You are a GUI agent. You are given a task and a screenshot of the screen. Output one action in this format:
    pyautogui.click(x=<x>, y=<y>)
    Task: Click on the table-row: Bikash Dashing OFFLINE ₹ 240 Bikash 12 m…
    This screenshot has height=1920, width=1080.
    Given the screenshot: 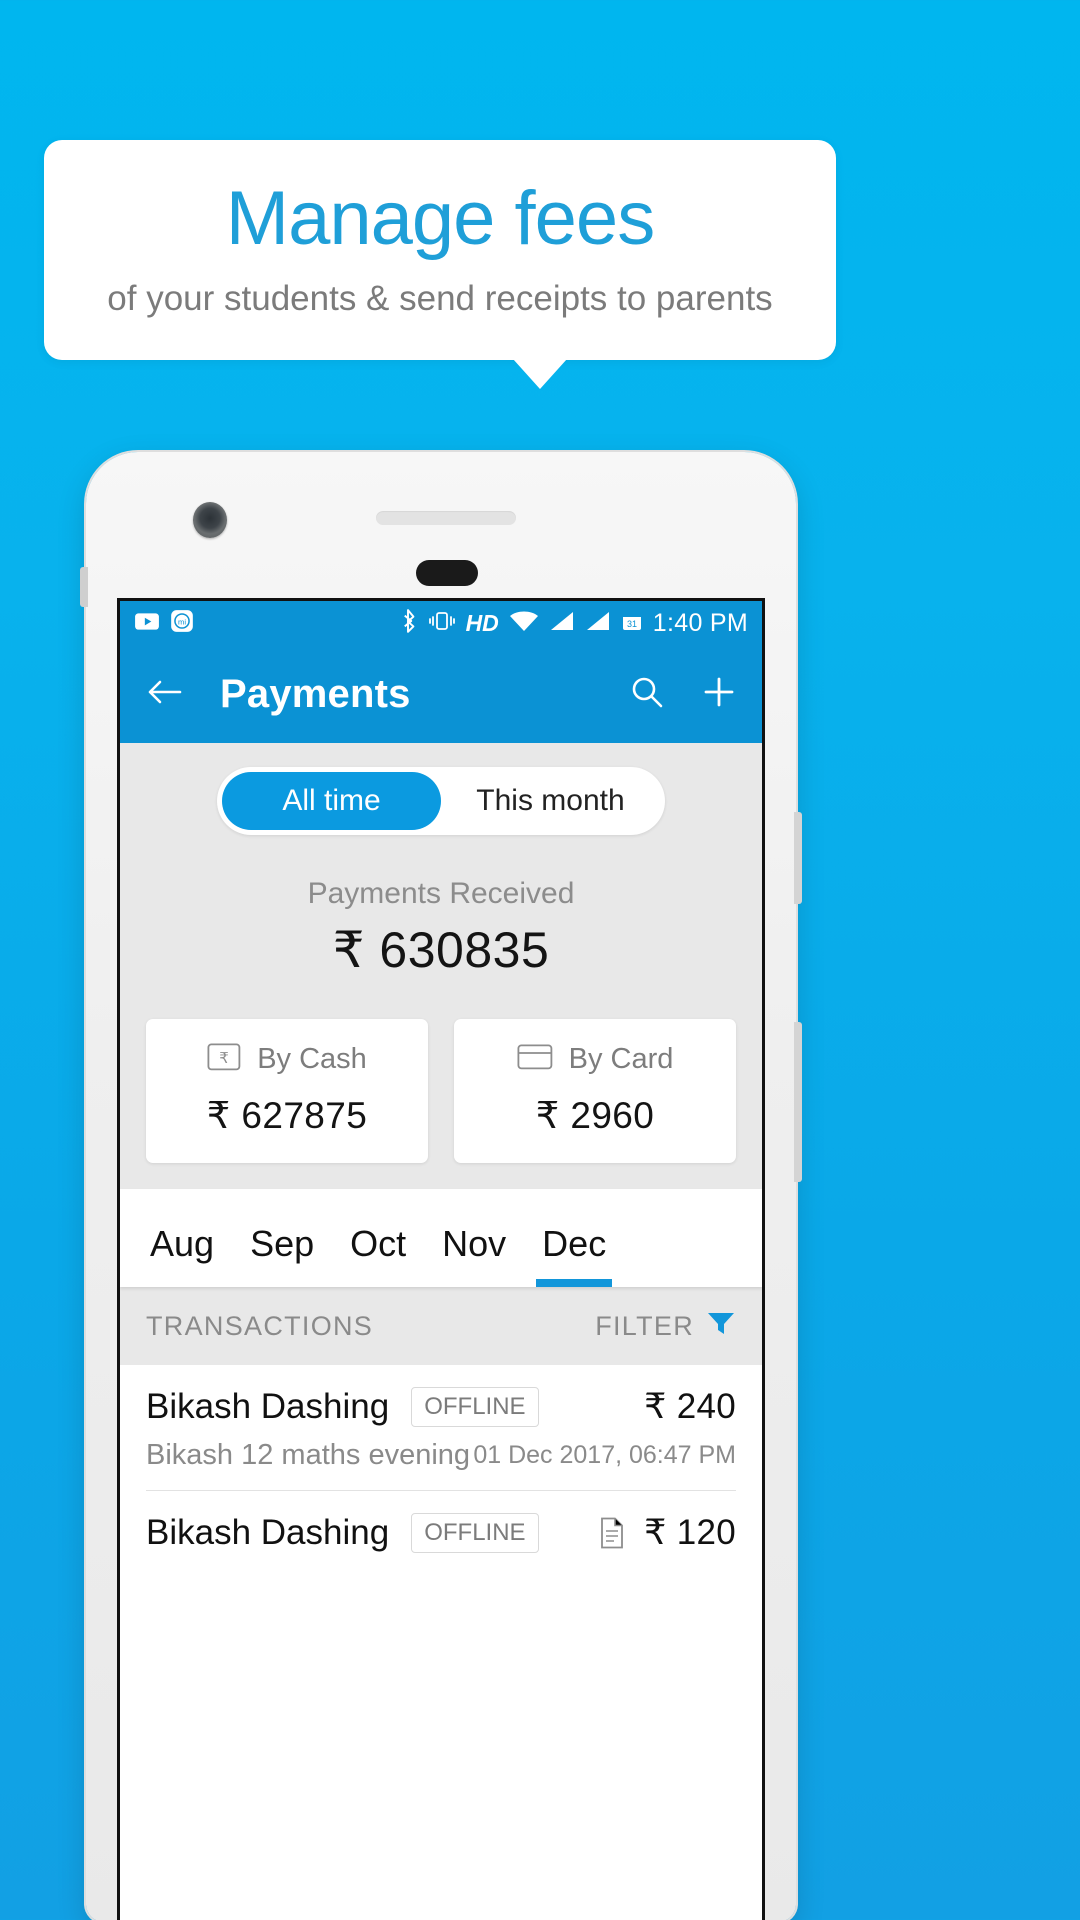 What is the action you would take?
    pyautogui.click(x=441, y=1428)
    